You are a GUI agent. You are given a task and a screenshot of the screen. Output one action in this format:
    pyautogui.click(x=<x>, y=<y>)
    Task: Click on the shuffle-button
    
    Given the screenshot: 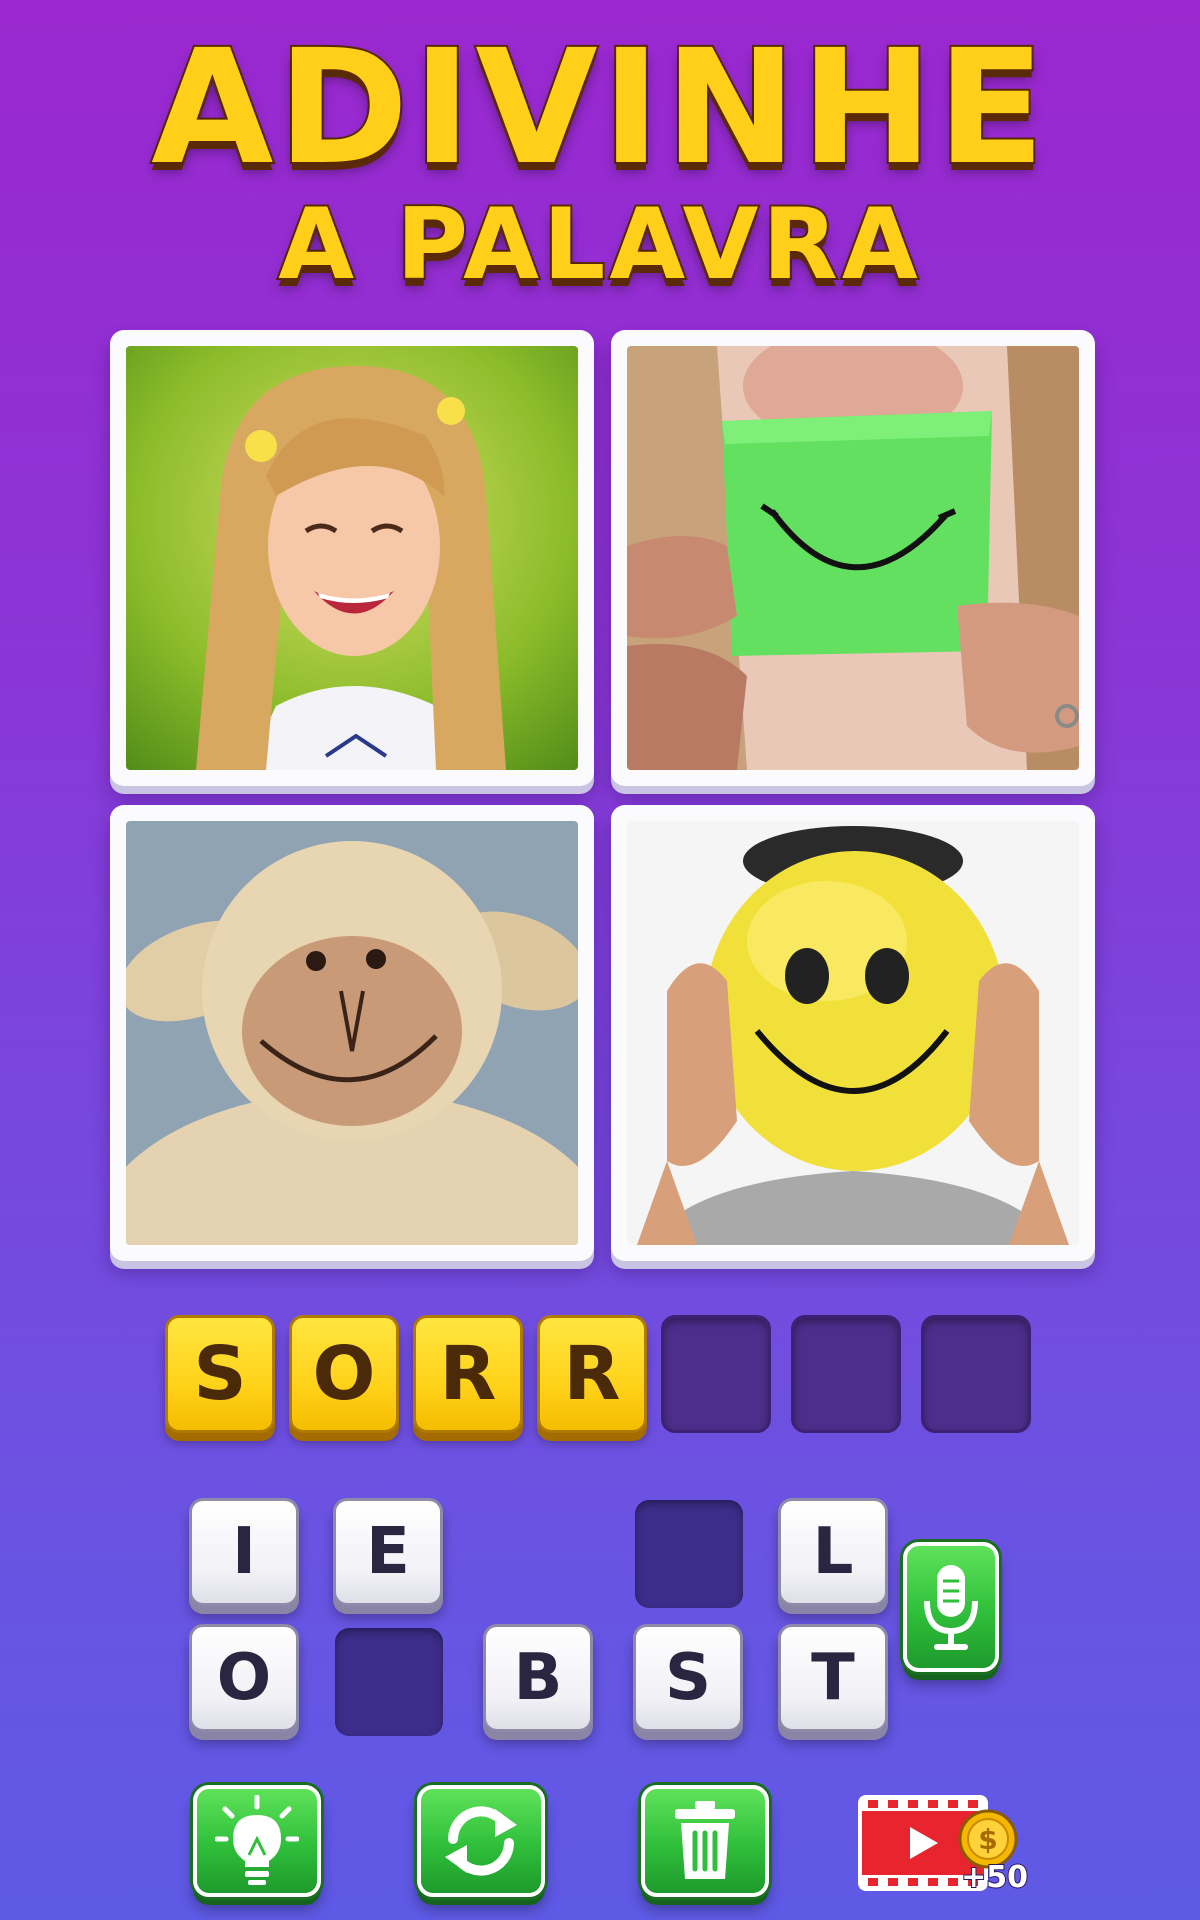 What is the action you would take?
    pyautogui.click(x=481, y=1841)
    